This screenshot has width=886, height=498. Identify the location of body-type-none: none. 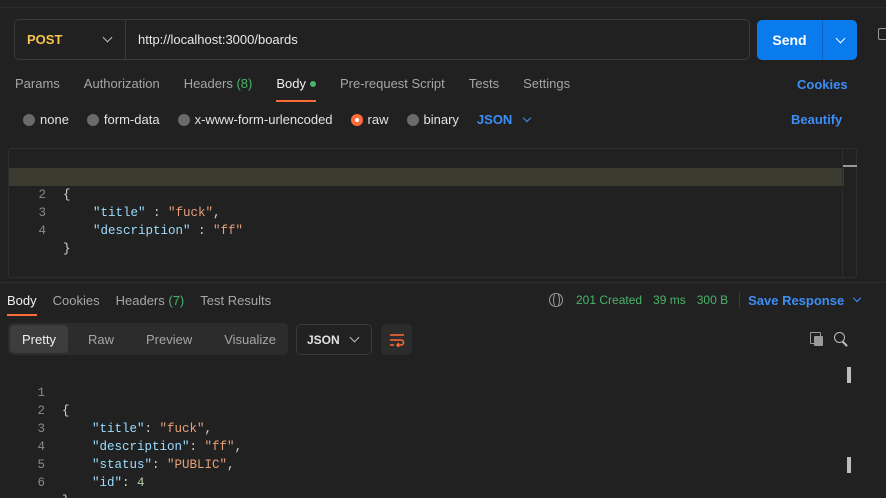
(46, 119).